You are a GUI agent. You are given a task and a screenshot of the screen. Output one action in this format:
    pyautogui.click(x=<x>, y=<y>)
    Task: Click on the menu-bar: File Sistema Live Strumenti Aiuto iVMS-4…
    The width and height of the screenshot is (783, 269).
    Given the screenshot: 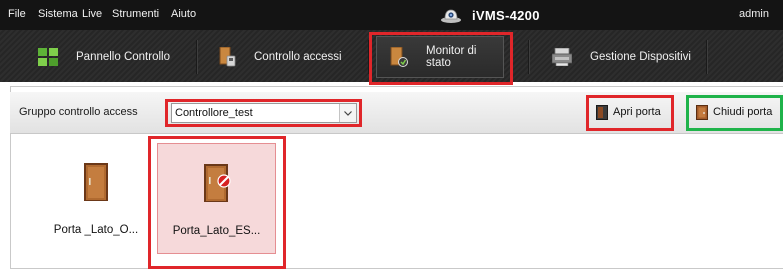 What is the action you would take?
    pyautogui.click(x=391, y=15)
    